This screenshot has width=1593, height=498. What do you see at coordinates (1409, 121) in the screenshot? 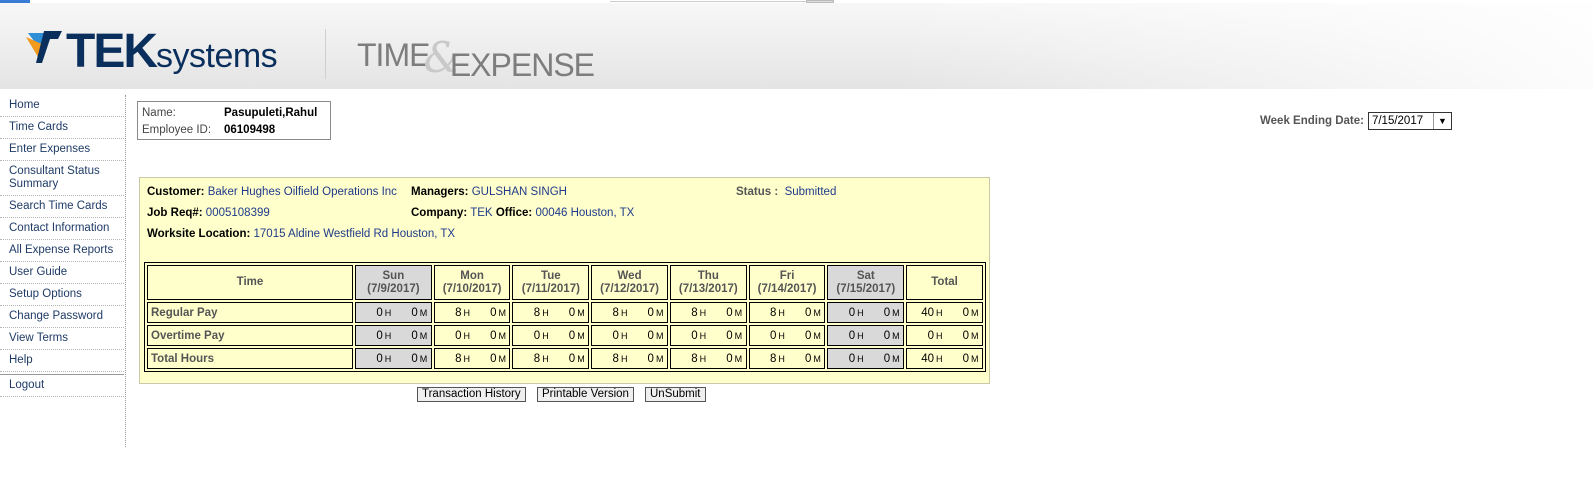
I see `week-ending-select: 7/15/2017 ▼` at bounding box center [1409, 121].